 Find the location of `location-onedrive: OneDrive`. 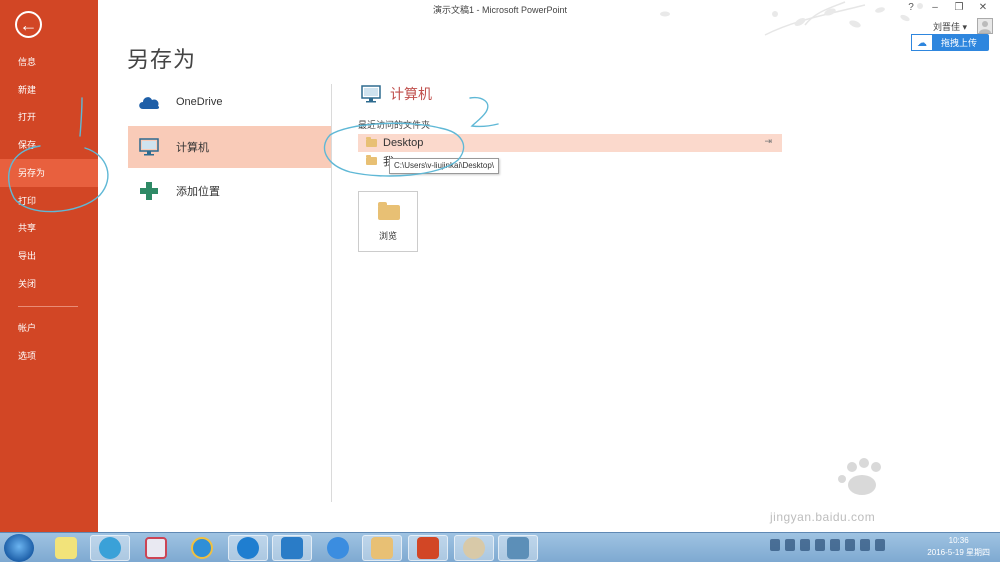

location-onedrive: OneDrive is located at coordinates (230, 102).